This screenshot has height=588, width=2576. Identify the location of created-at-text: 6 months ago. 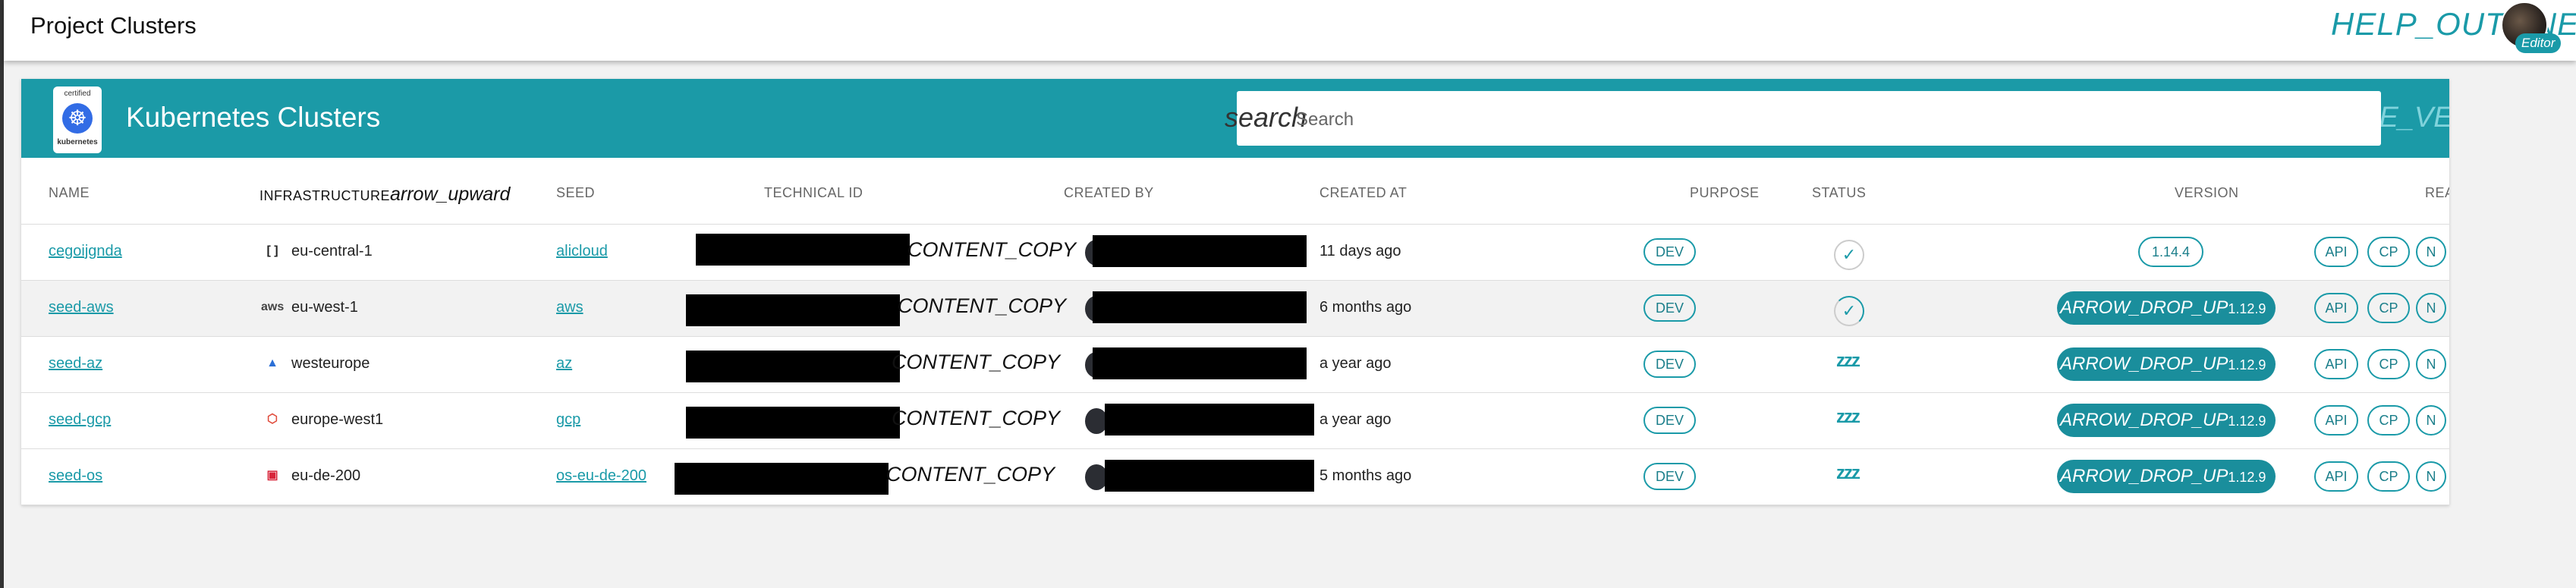
(1365, 307).